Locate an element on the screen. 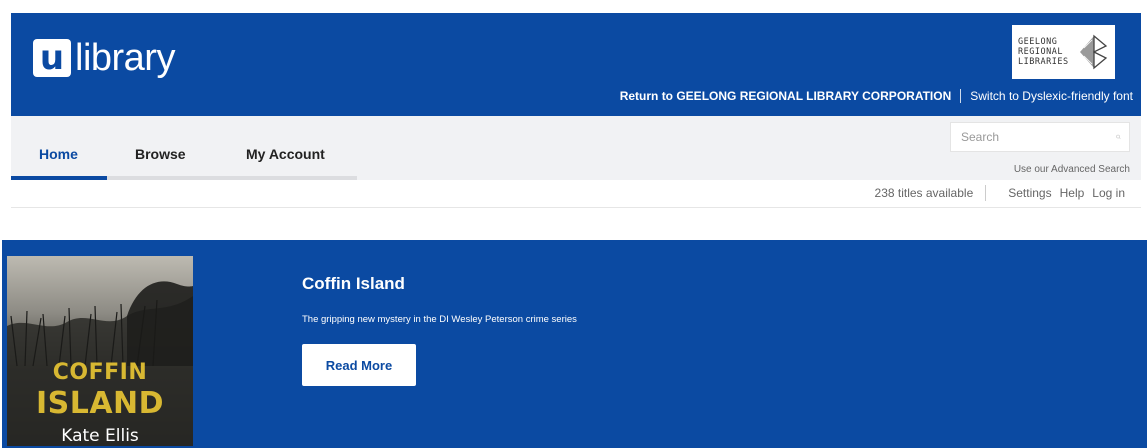  dyslexic-font-toggle: Switch to Dyslexic-friendly font is located at coordinates (1051, 96).